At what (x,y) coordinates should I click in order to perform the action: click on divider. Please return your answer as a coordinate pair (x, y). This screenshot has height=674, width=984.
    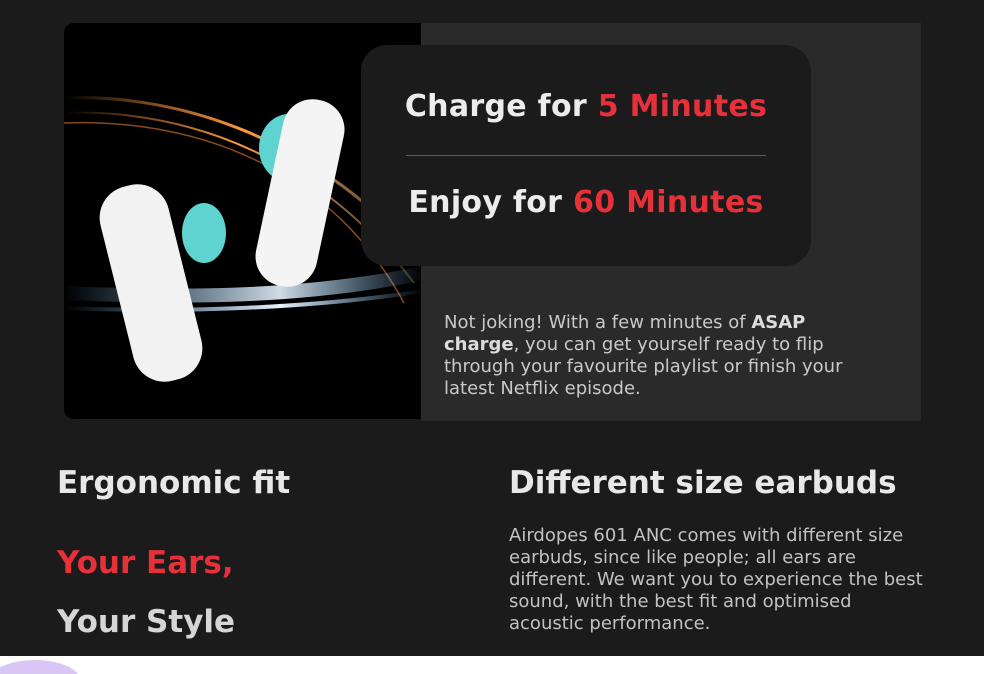
    Looking at the image, I should click on (586, 155).